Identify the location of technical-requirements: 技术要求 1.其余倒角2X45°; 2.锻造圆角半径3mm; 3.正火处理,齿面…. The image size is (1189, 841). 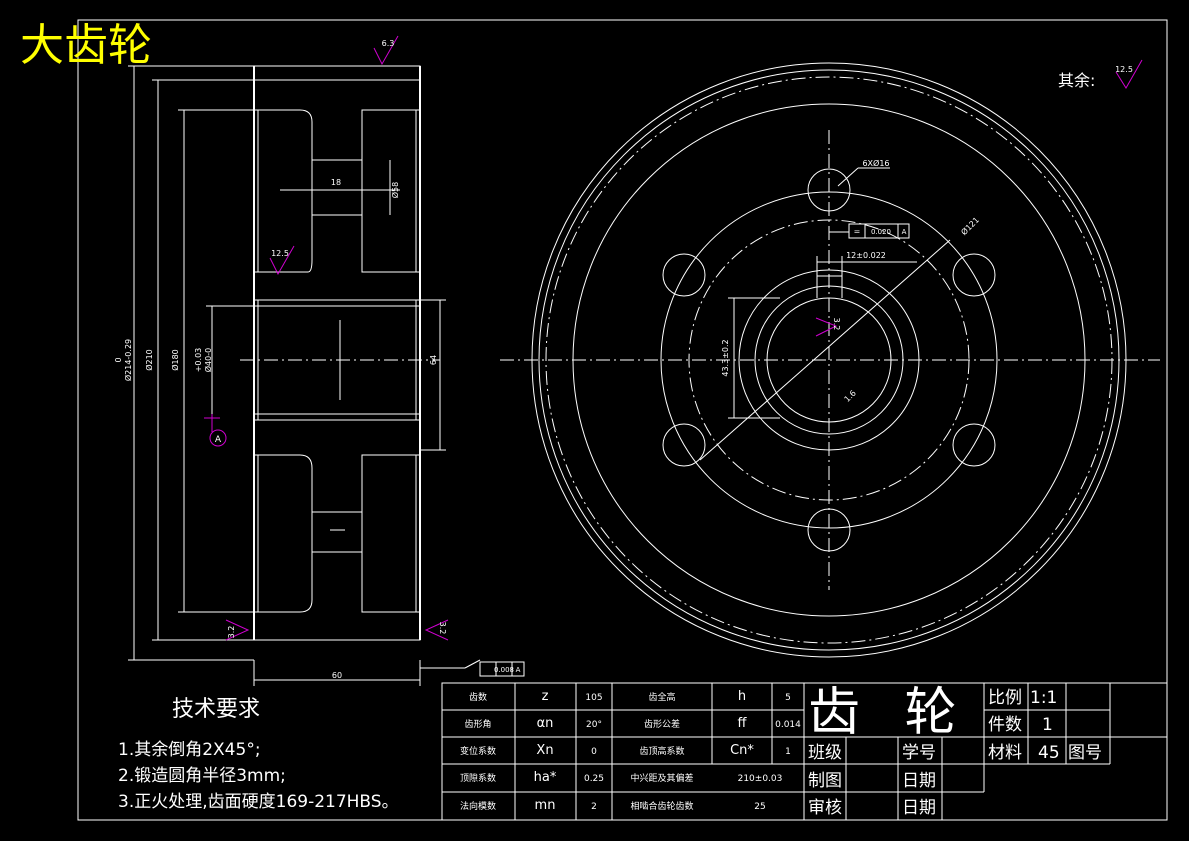
(258, 754).